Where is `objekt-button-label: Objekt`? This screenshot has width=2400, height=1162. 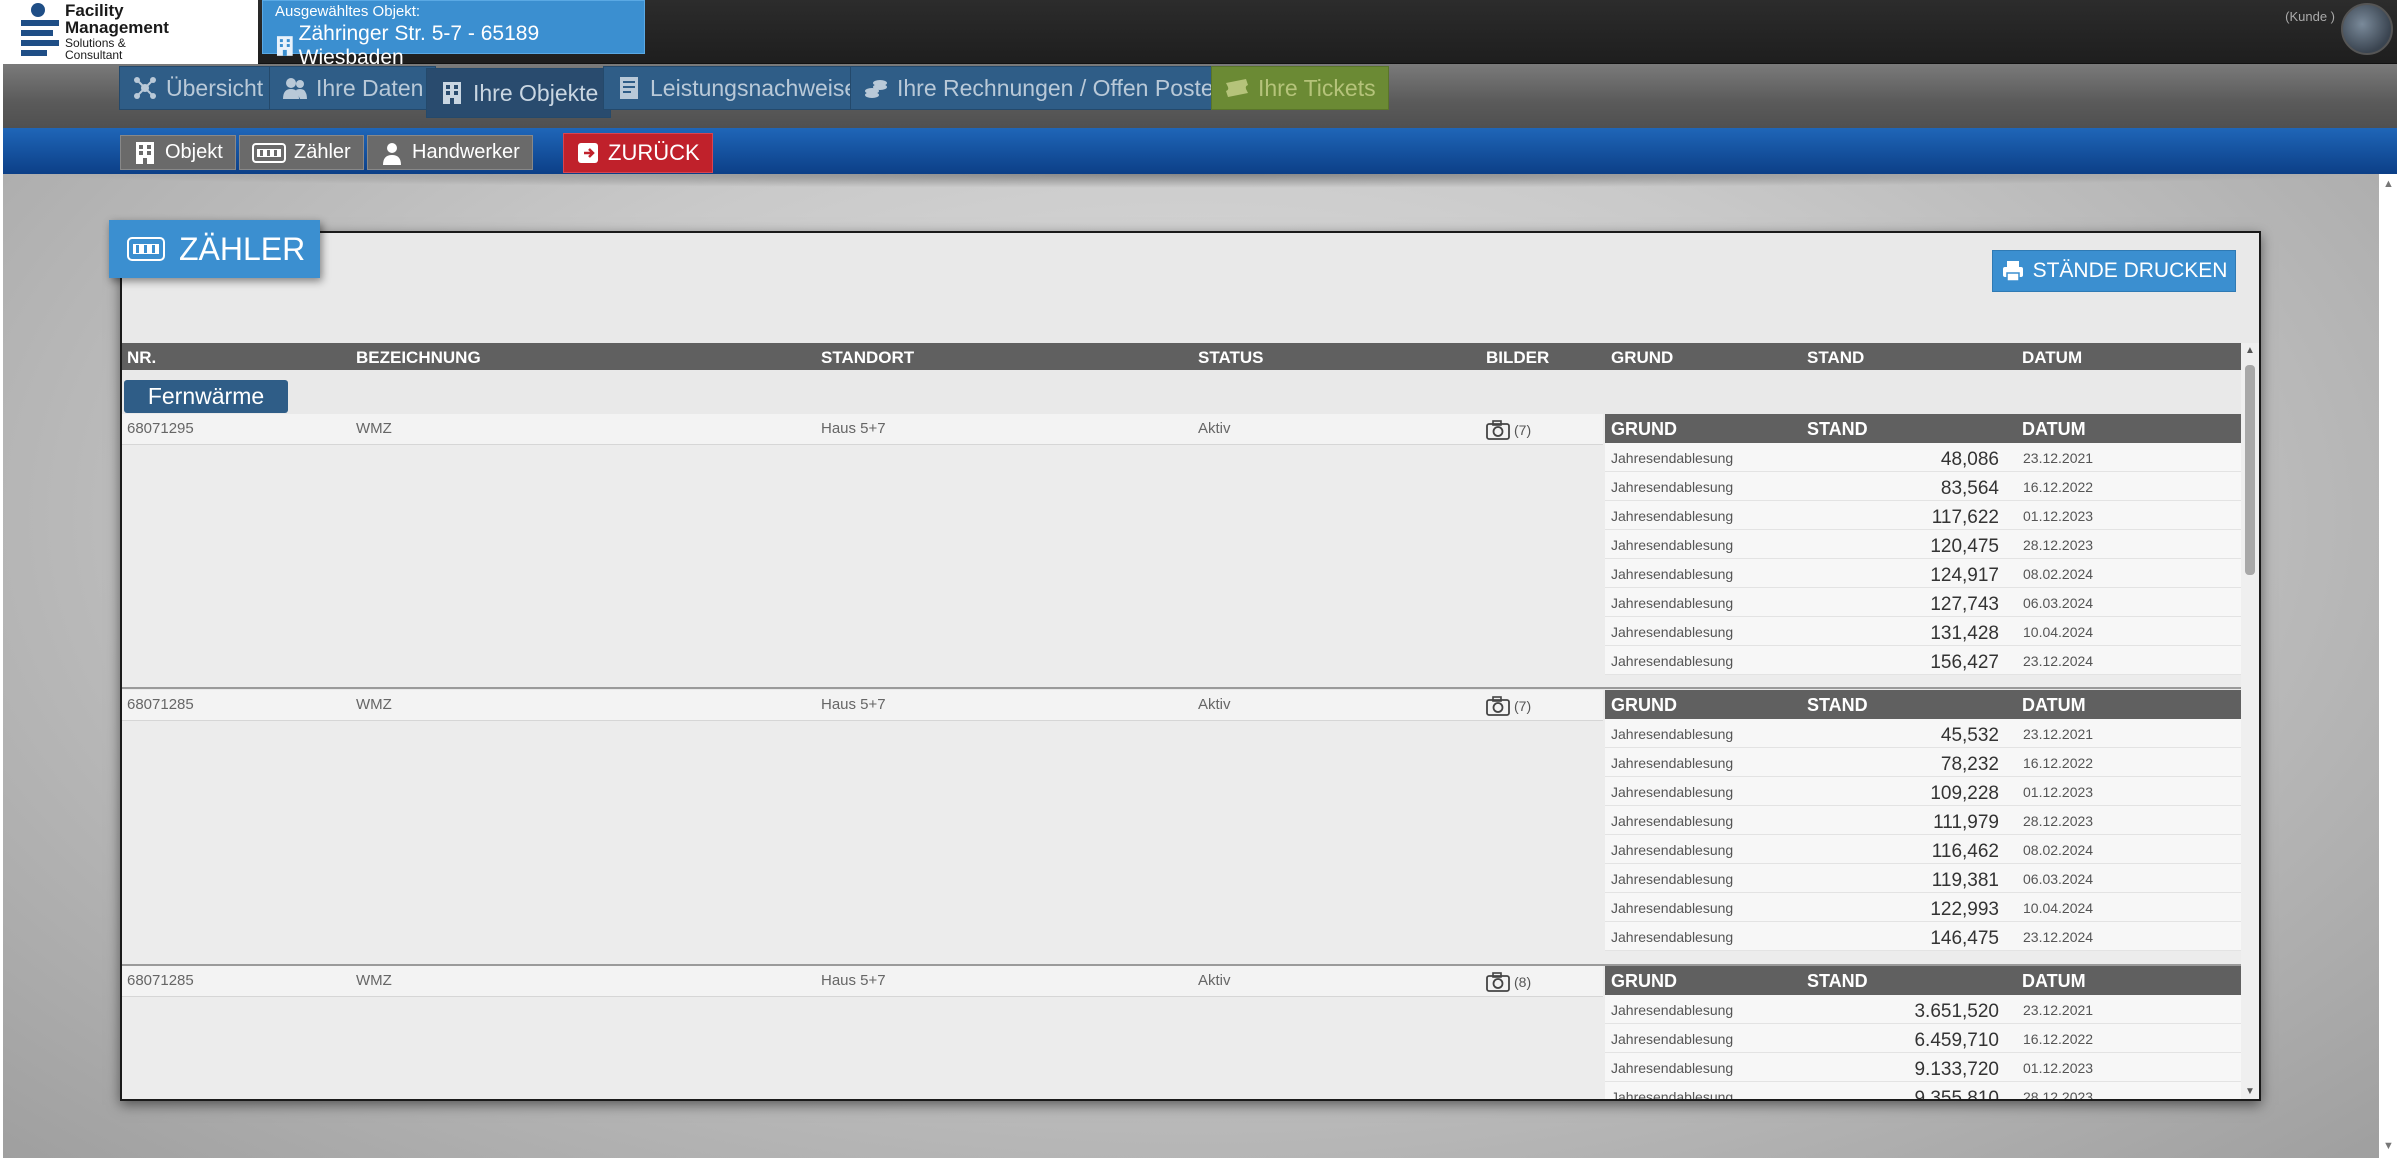 objekt-button-label: Objekt is located at coordinates (194, 152).